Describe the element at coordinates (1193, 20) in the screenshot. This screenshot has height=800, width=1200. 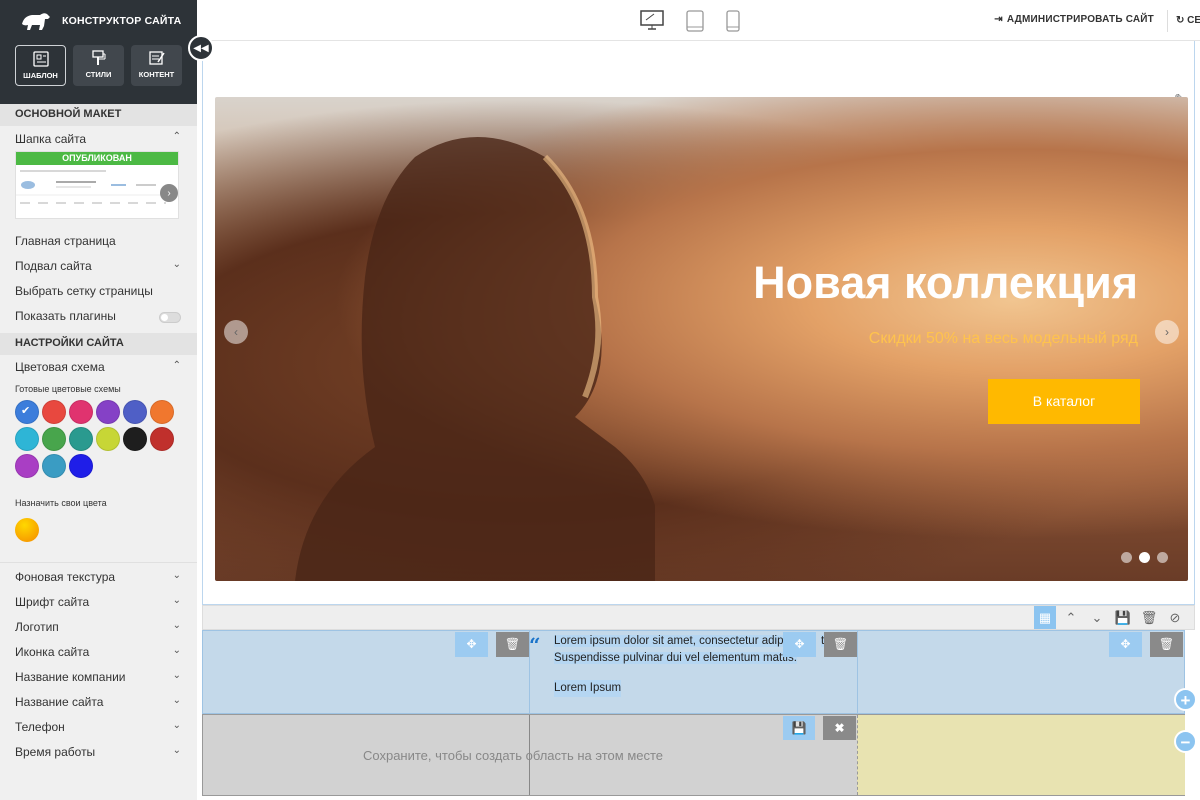
I see `refresh-label: СЕ` at that location.